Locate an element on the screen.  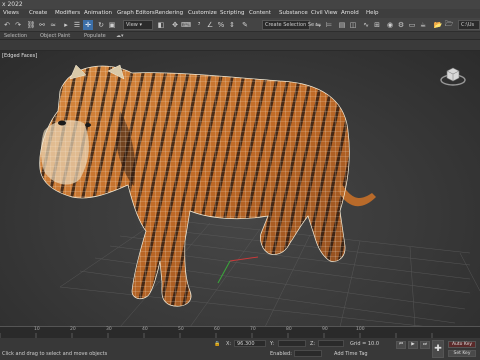
menu-item-customize: Customize is located at coordinates (202, 13).